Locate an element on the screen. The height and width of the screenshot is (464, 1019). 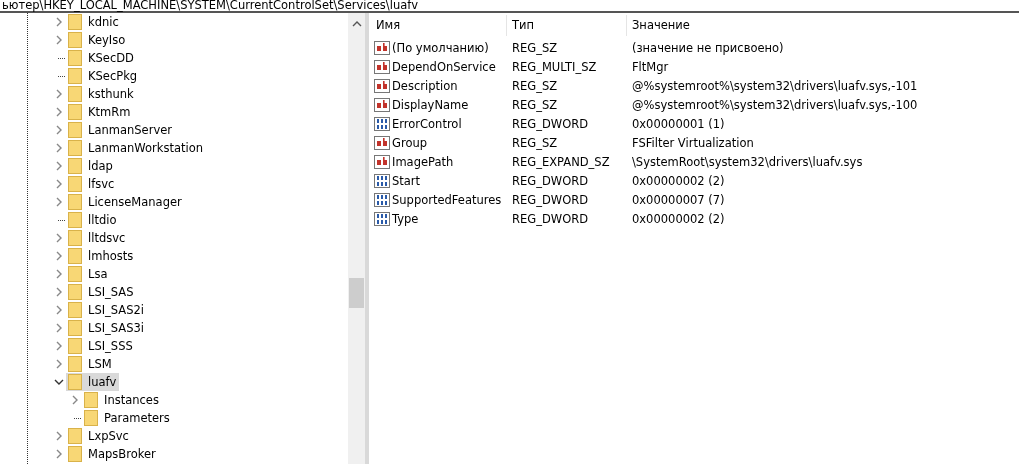
tree-item: LSI_SSS is located at coordinates (101, 346).